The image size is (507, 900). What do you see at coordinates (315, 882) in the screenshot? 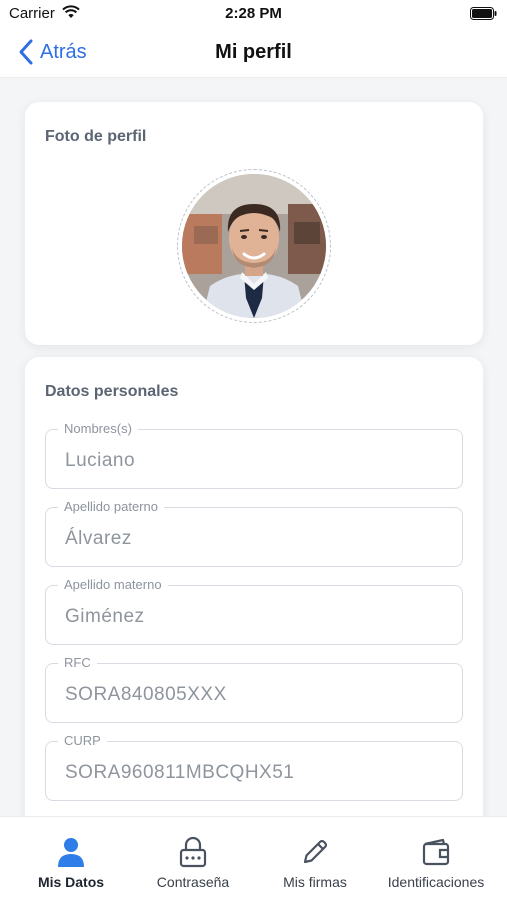
I see `tab-label: Mis firmas` at bounding box center [315, 882].